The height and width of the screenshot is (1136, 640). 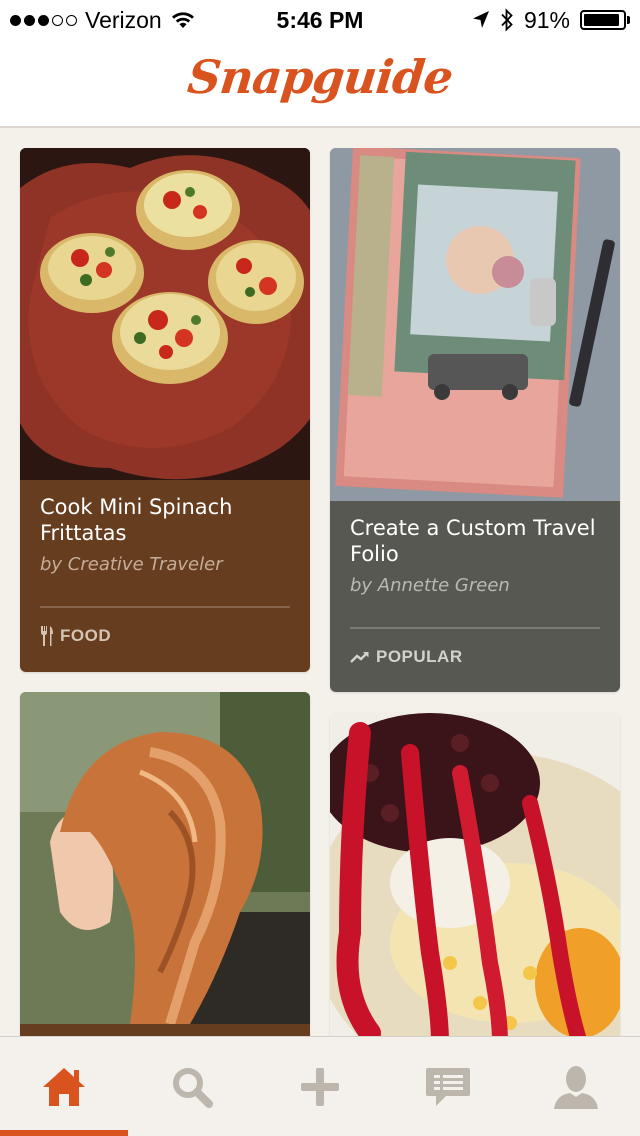 I want to click on guide-title: Cook Mini Spinach Frittatas, so click(x=165, y=513).